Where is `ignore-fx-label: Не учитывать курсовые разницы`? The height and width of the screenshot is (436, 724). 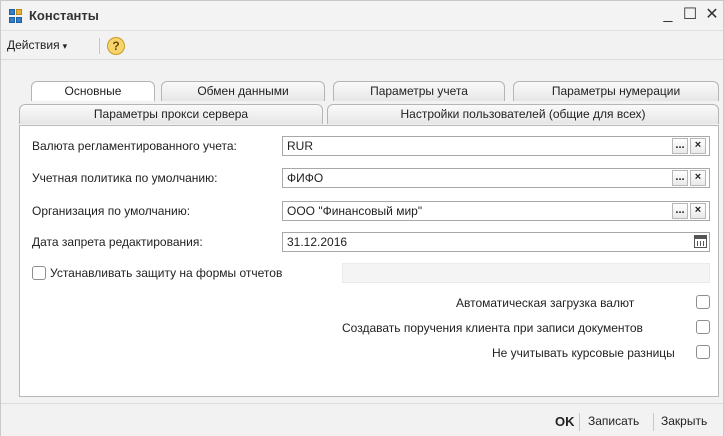
ignore-fx-label: Не учитывать курсовые разницы is located at coordinates (583, 353).